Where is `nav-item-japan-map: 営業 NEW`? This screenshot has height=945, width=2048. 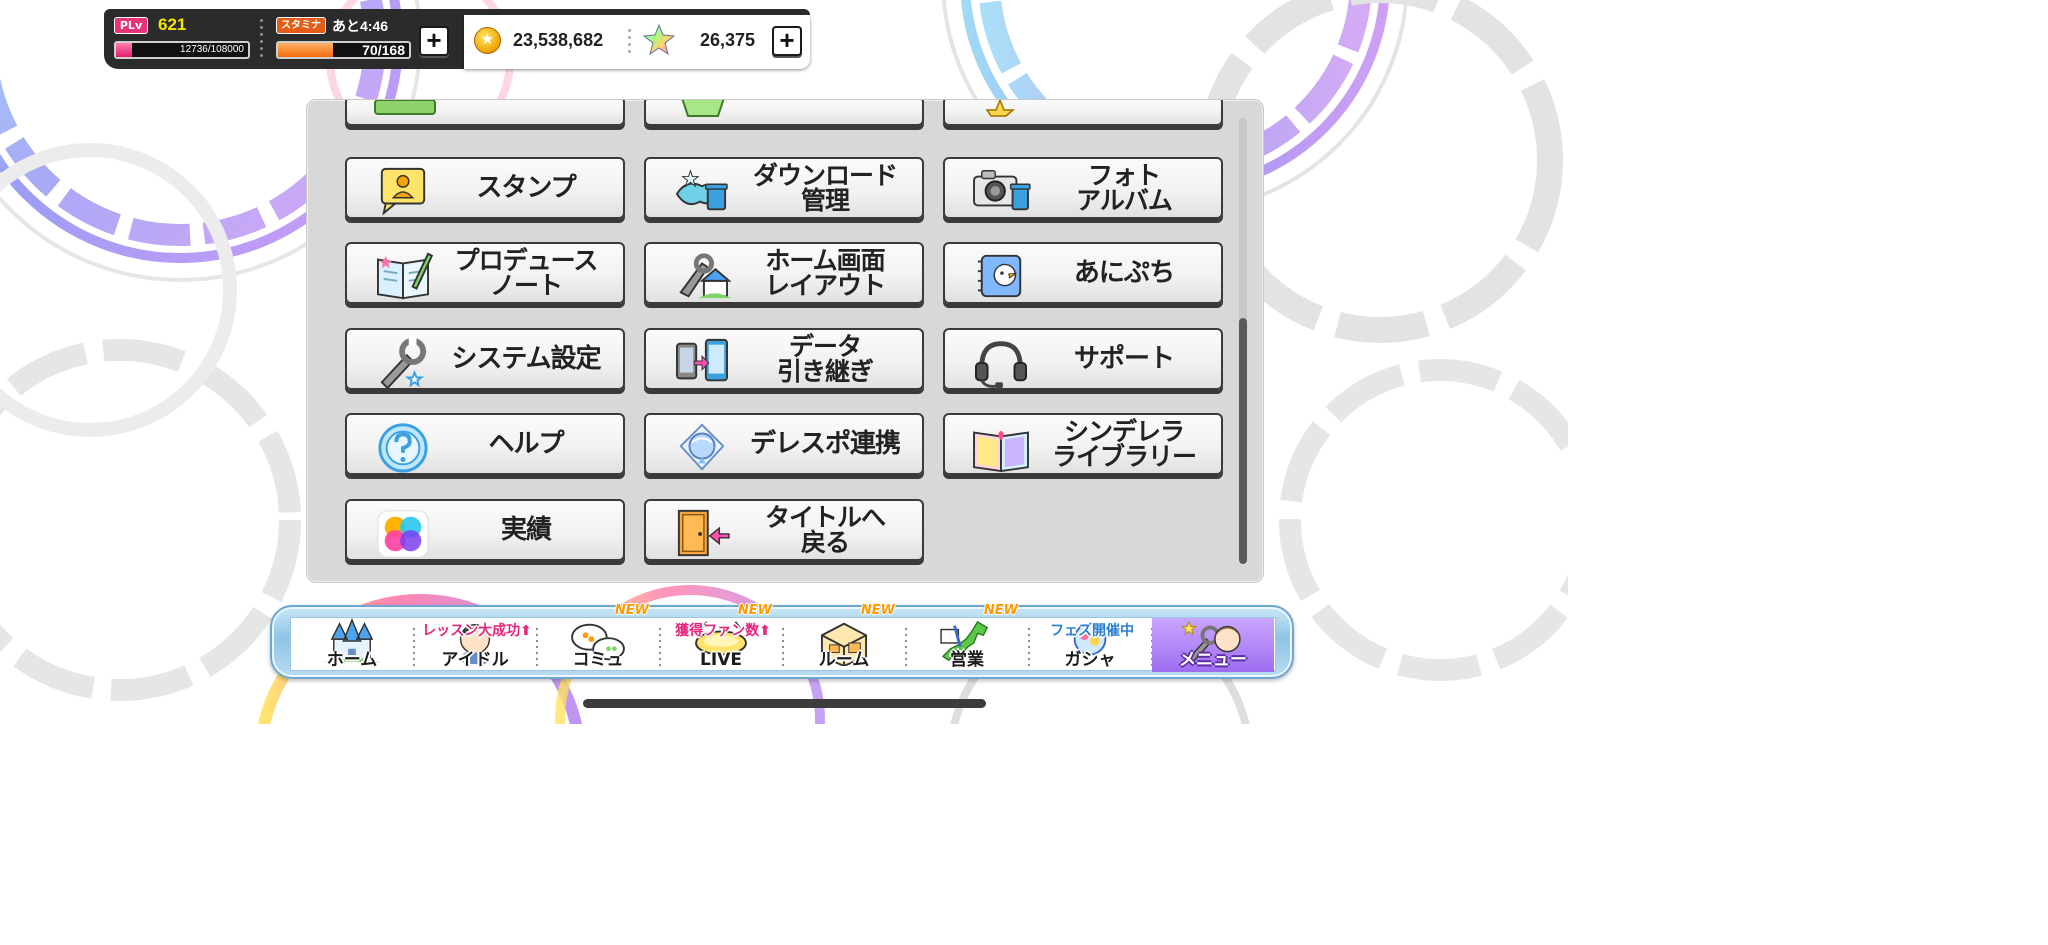
nav-item-japan-map: 営業 NEW is located at coordinates (967, 637).